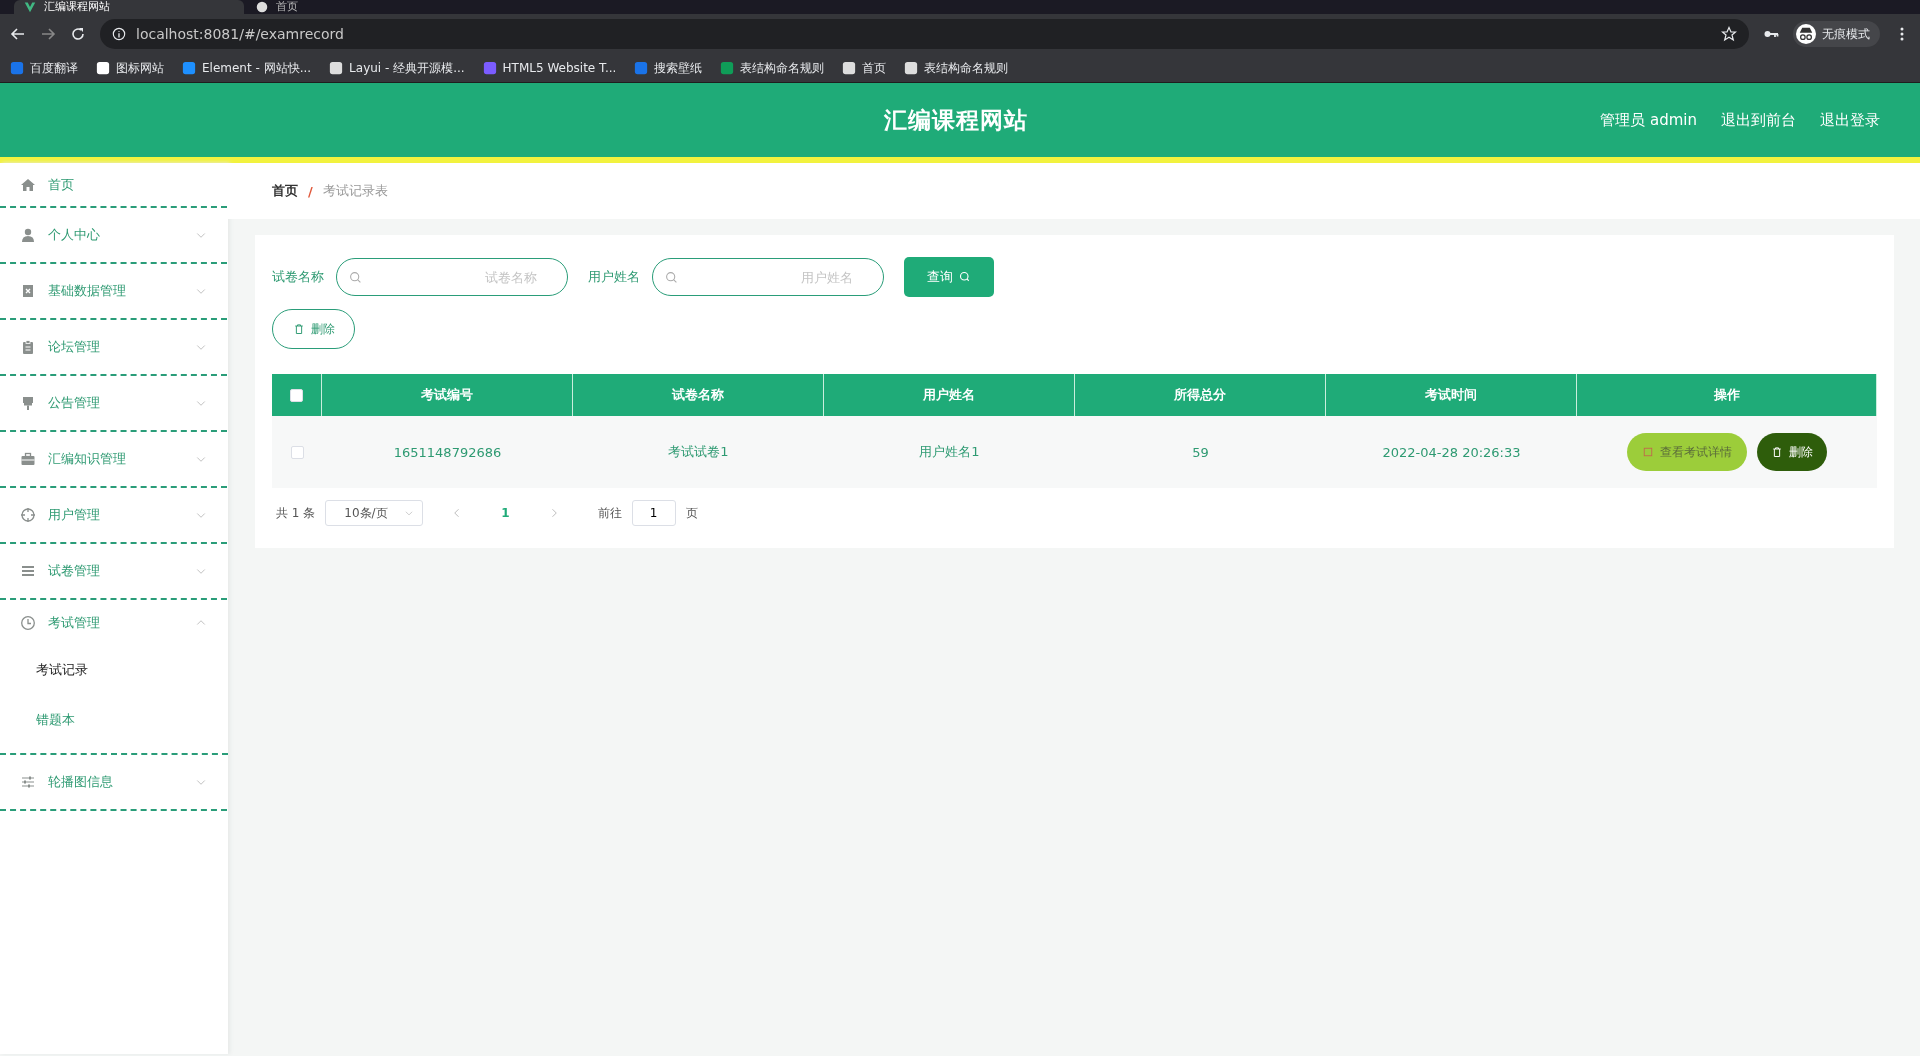 The width and height of the screenshot is (1920, 1056). What do you see at coordinates (298, 277) in the screenshot?
I see `field-label: 试卷名称` at bounding box center [298, 277].